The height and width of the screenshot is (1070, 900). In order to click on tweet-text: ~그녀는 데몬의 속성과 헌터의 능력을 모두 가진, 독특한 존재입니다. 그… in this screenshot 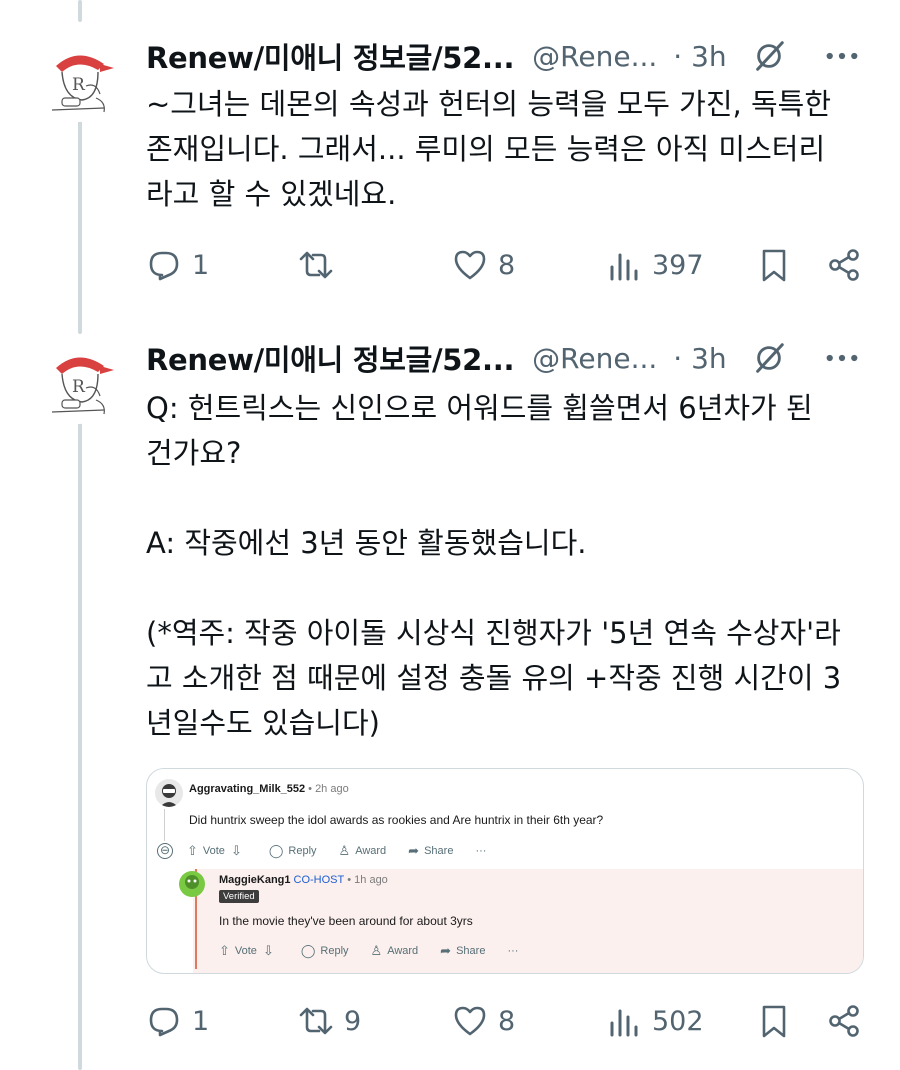, I will do `click(489, 149)`.